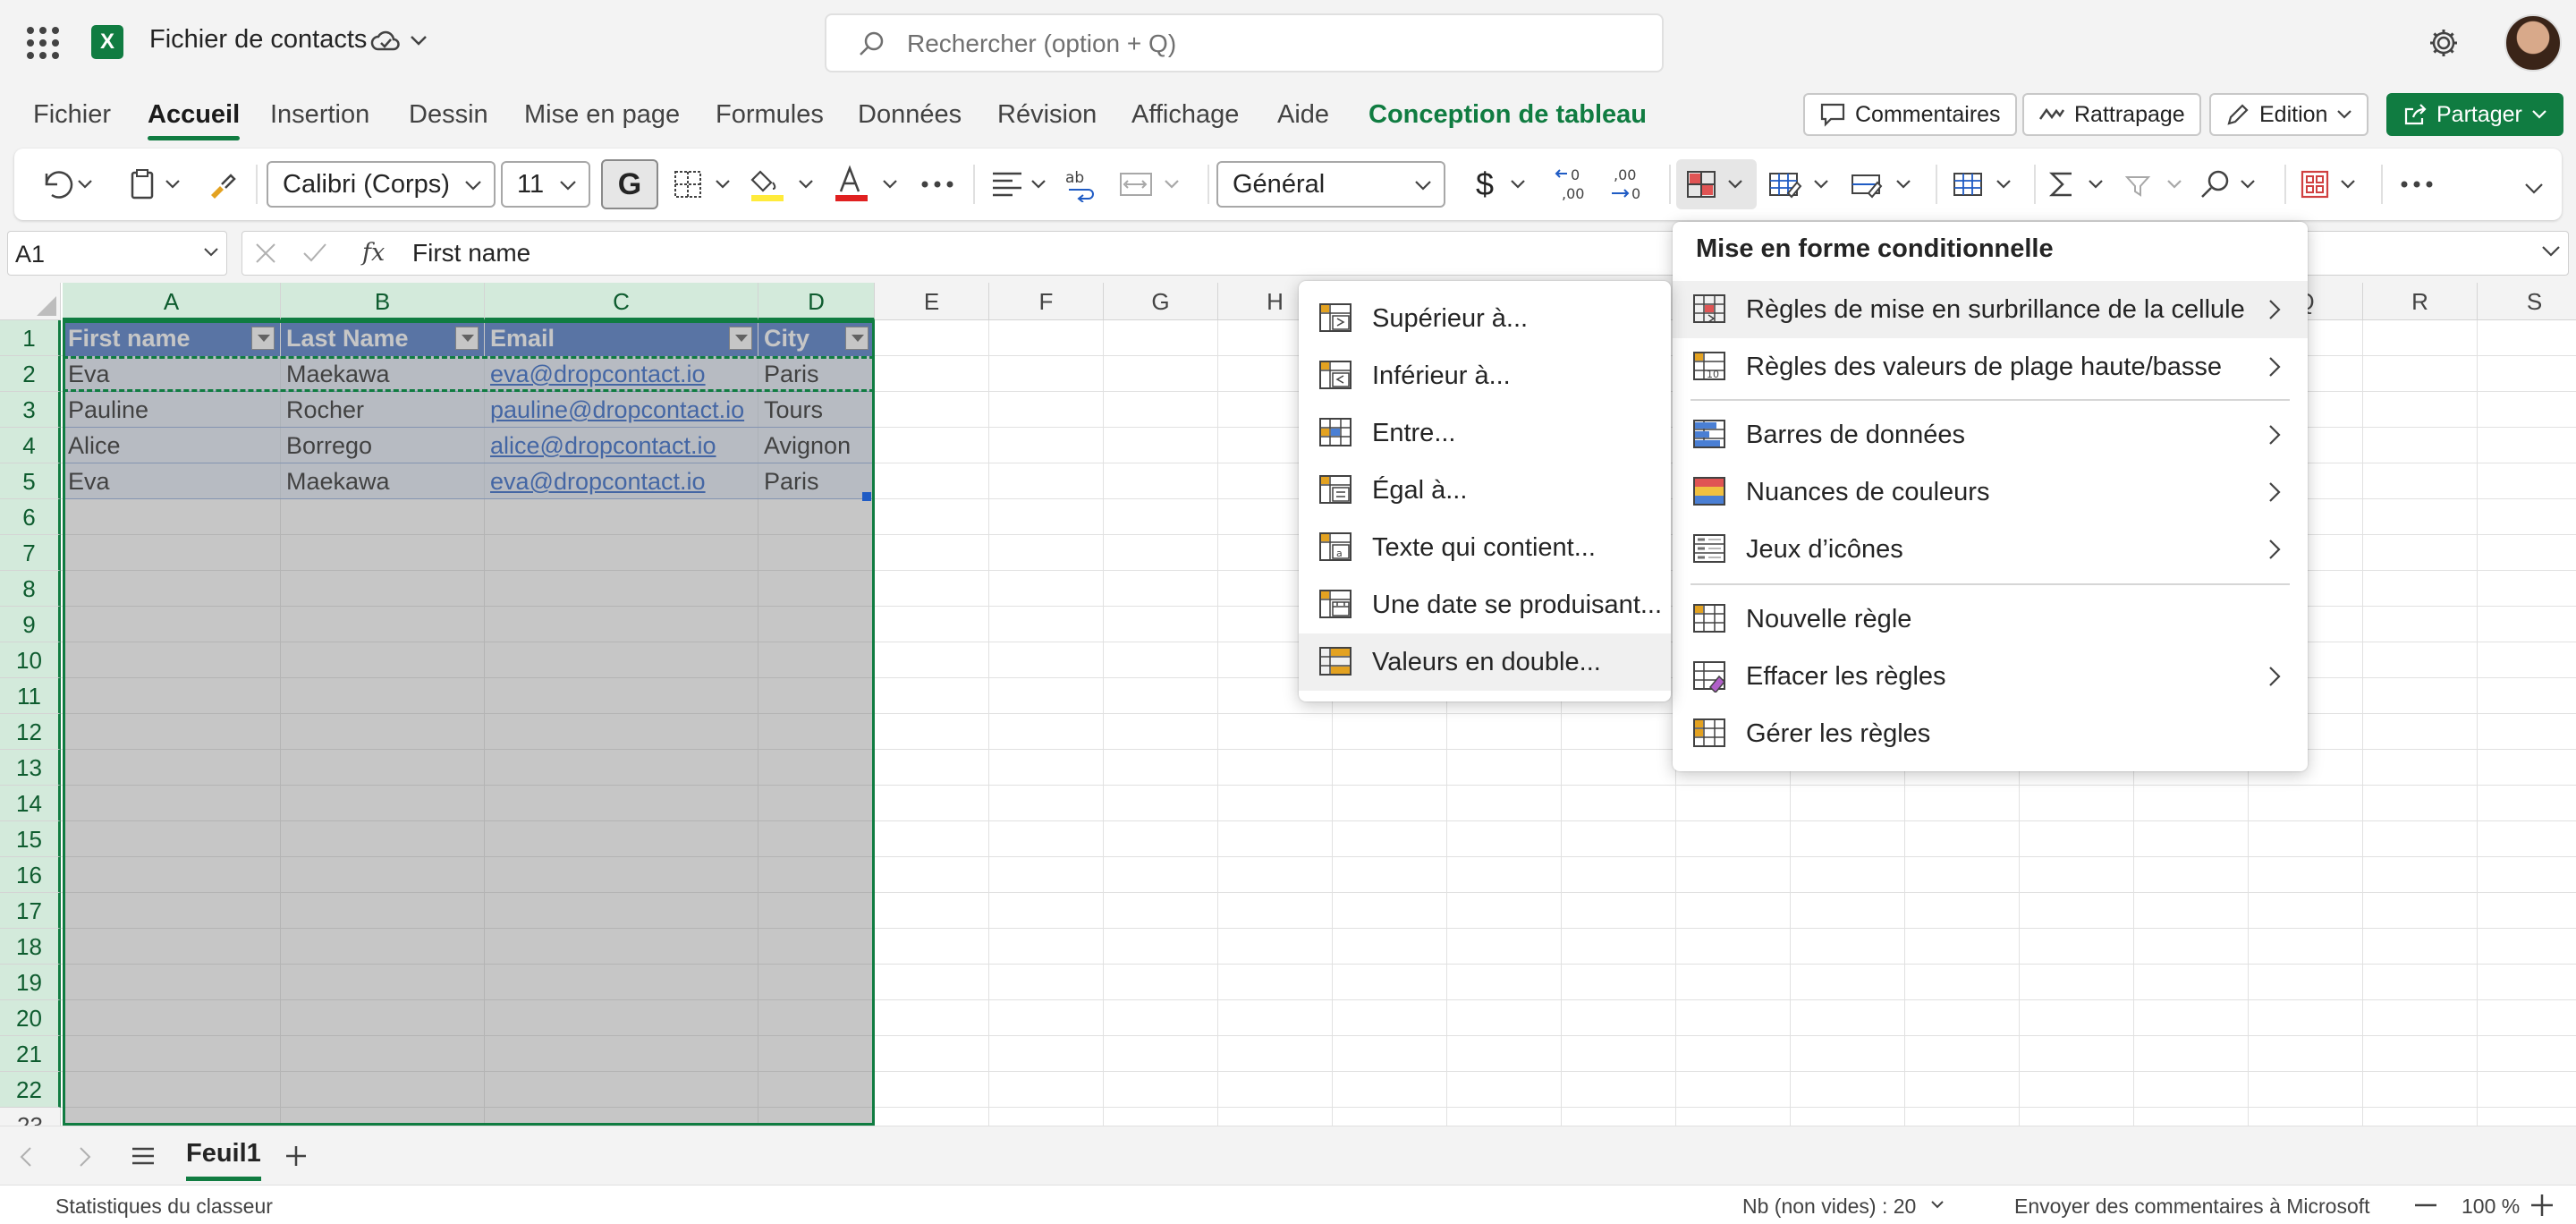 This screenshot has width=2576, height=1224. I want to click on search-input: Rechercher (option + Q), so click(1244, 42).